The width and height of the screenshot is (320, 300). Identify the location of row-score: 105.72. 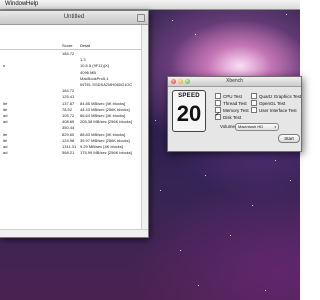
(68, 115).